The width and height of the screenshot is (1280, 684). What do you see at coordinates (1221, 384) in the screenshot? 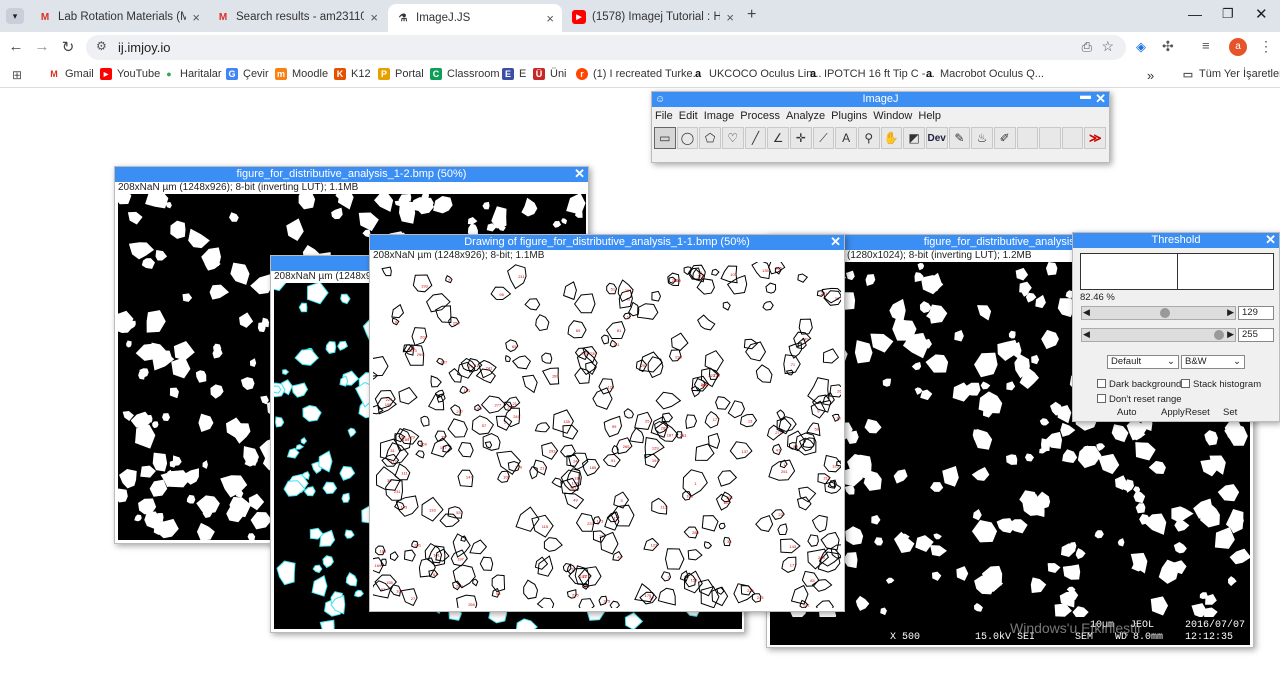
I see `stack-histogram-checkbox: Stack histogram` at bounding box center [1221, 384].